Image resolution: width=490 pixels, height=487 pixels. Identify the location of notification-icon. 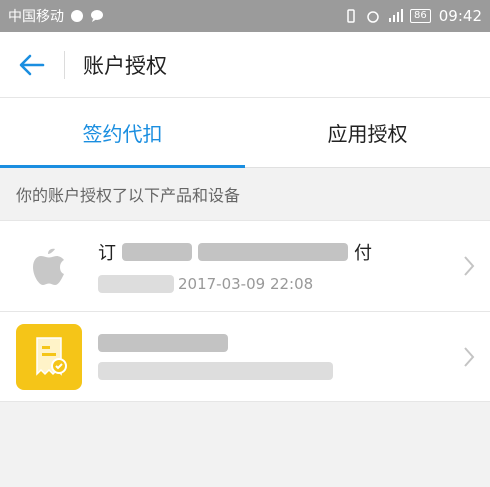
(77, 16).